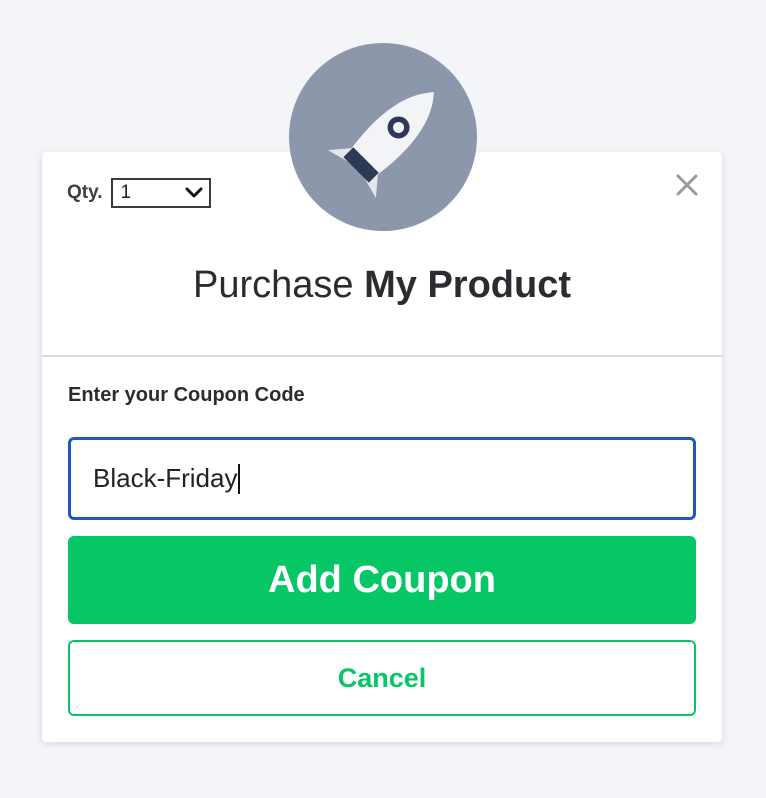 Image resolution: width=766 pixels, height=798 pixels. Describe the element at coordinates (126, 192) in the screenshot. I see `qty-value: 1` at that location.